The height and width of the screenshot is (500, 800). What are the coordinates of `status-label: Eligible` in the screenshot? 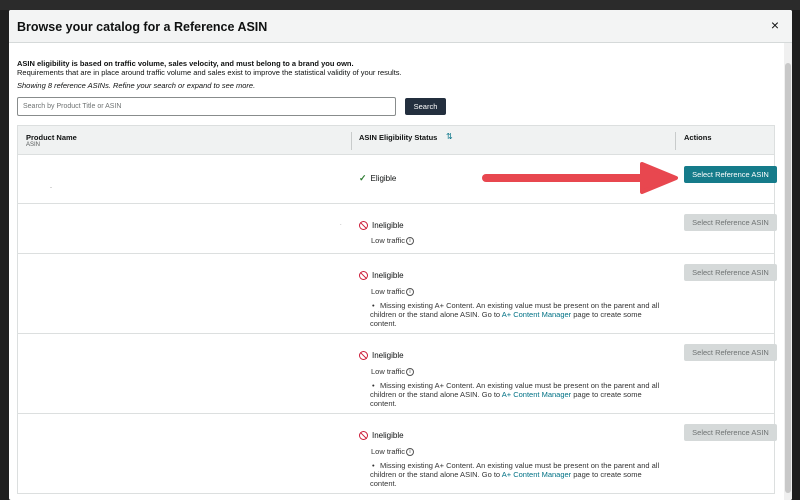 It's located at (383, 178).